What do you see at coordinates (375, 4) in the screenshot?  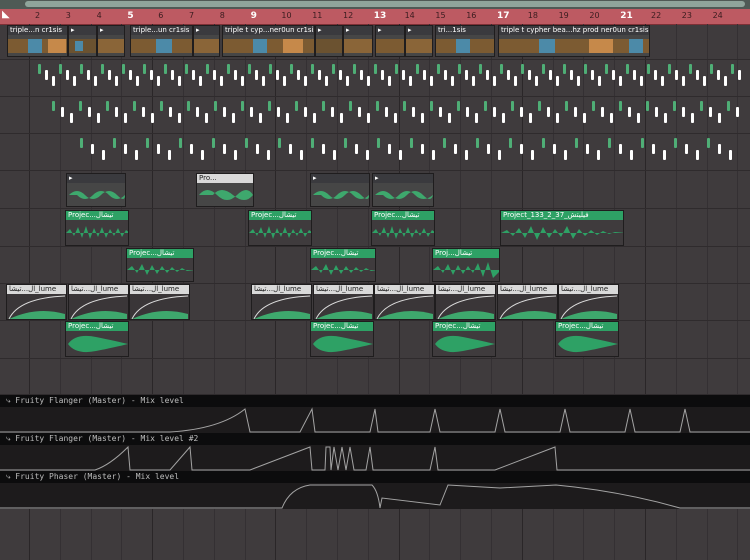 I see `horizontal-scrollbar` at bounding box center [375, 4].